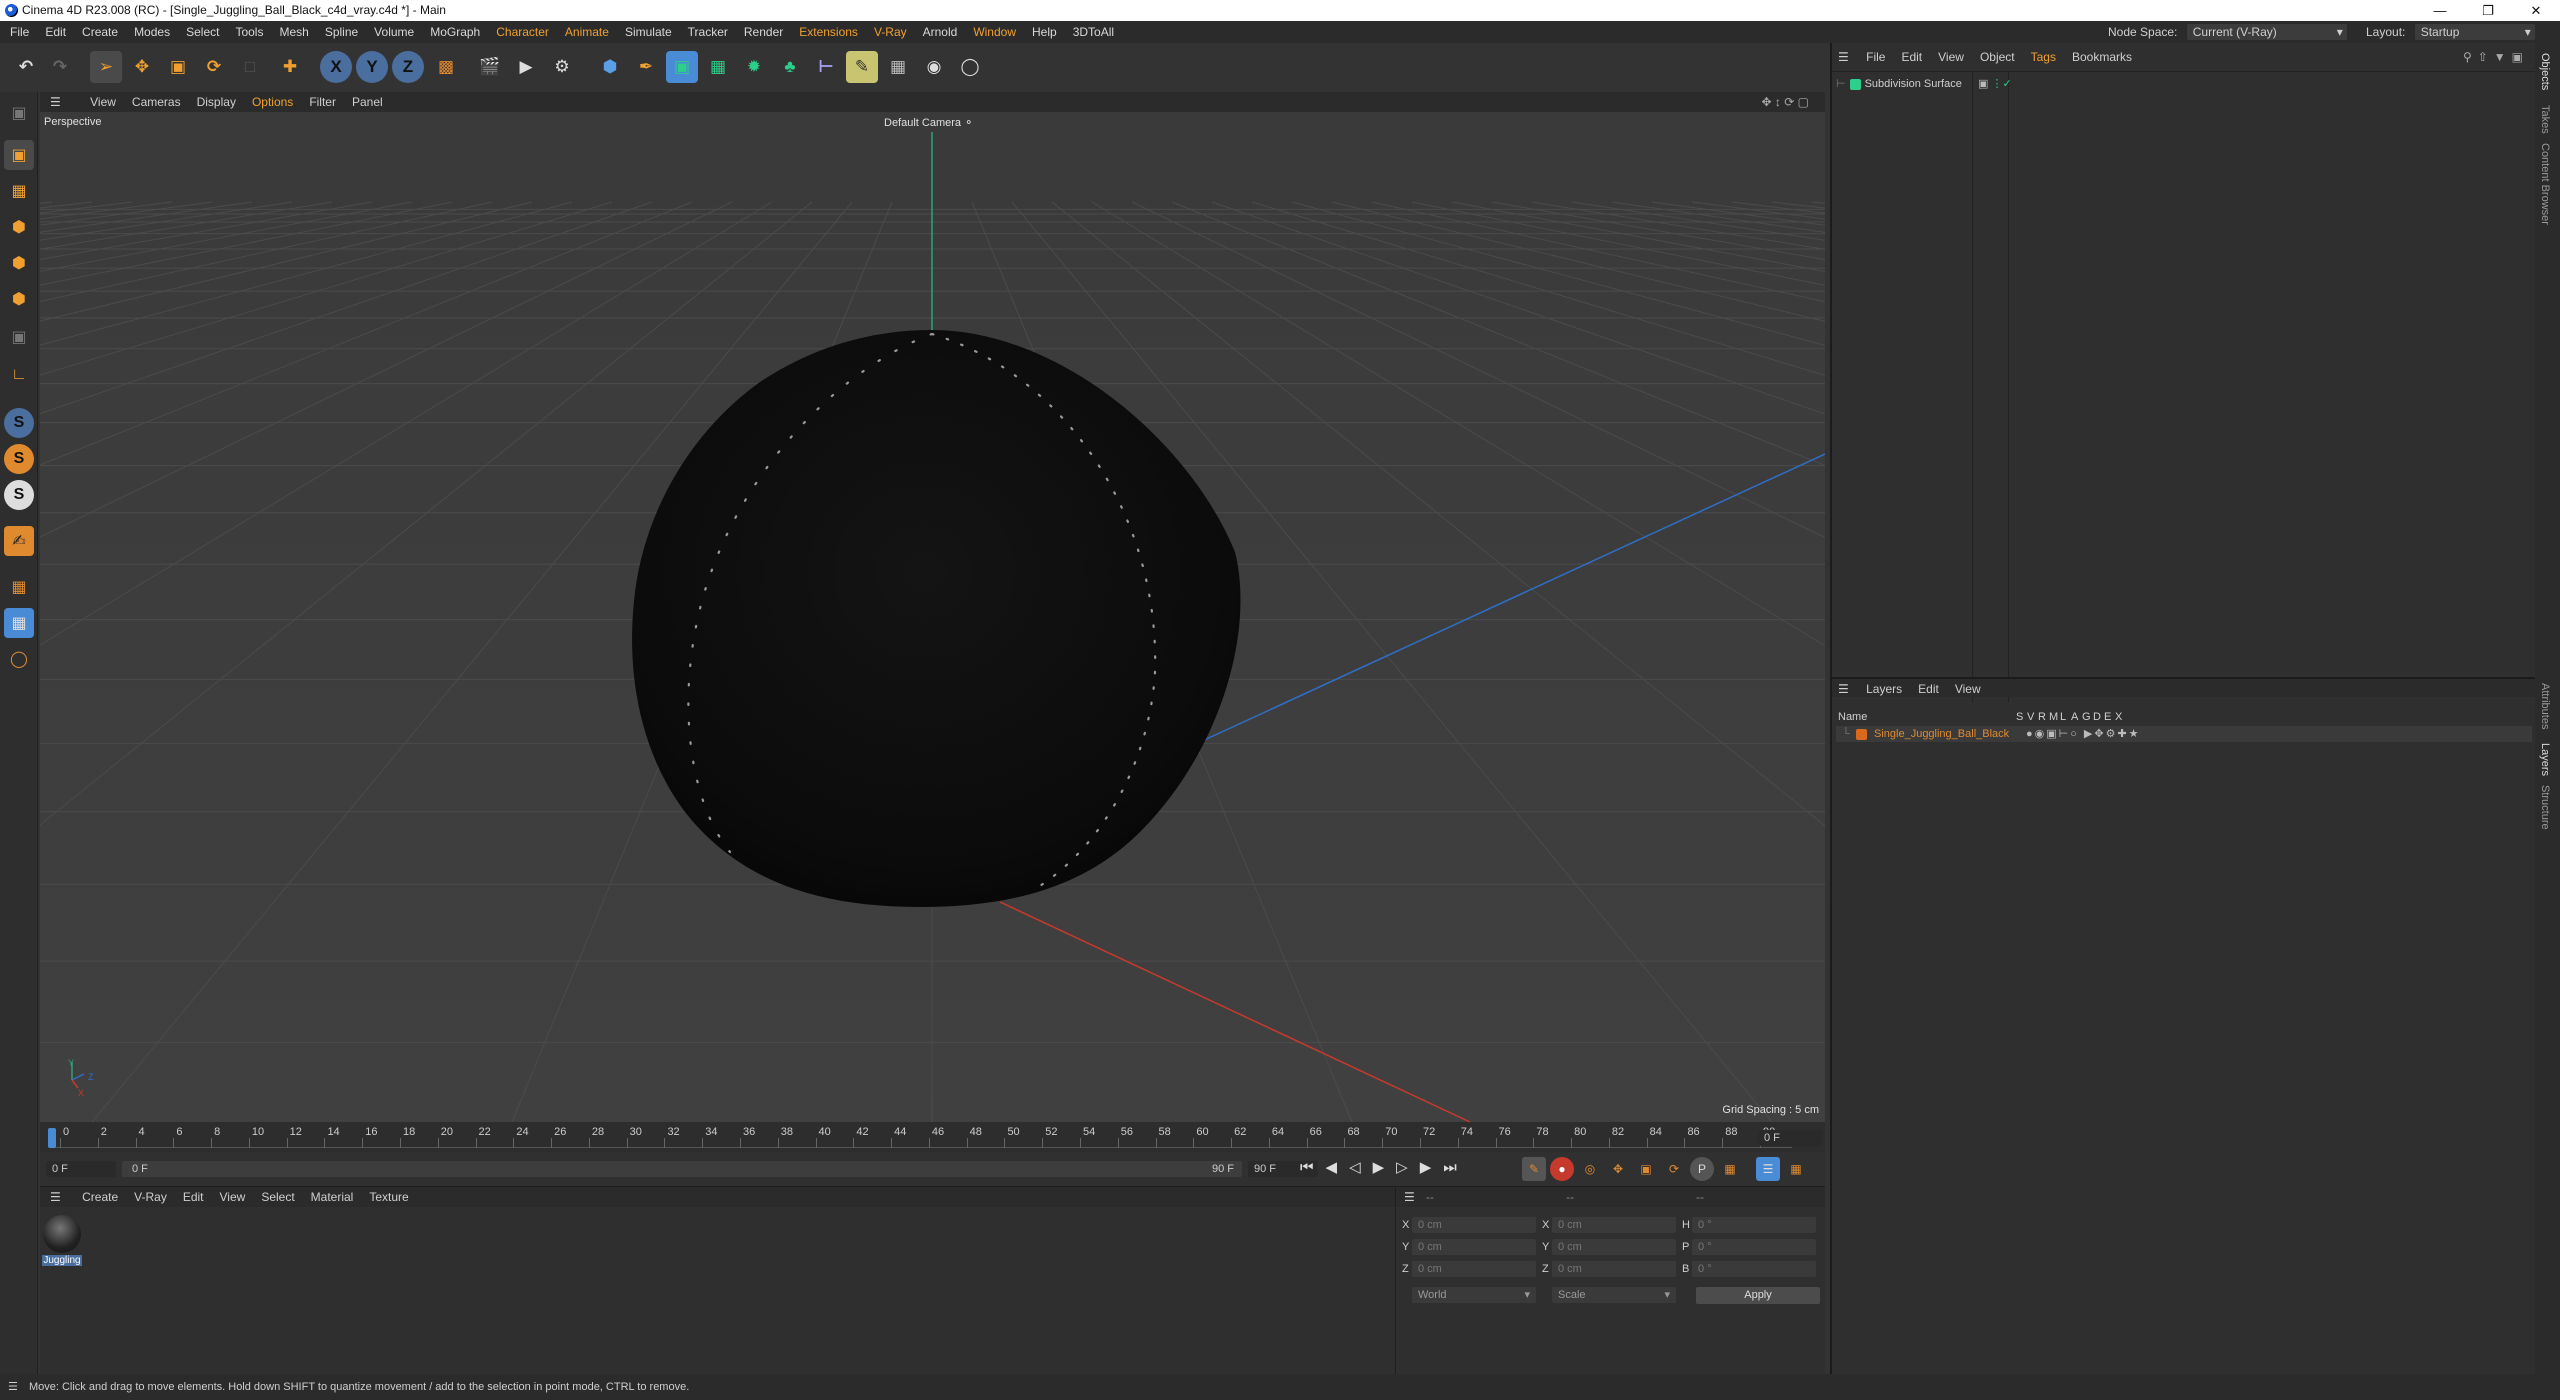 The width and height of the screenshot is (2560, 1400). Describe the element at coordinates (290, 67) in the screenshot. I see `move-plus-icon: ✚` at that location.